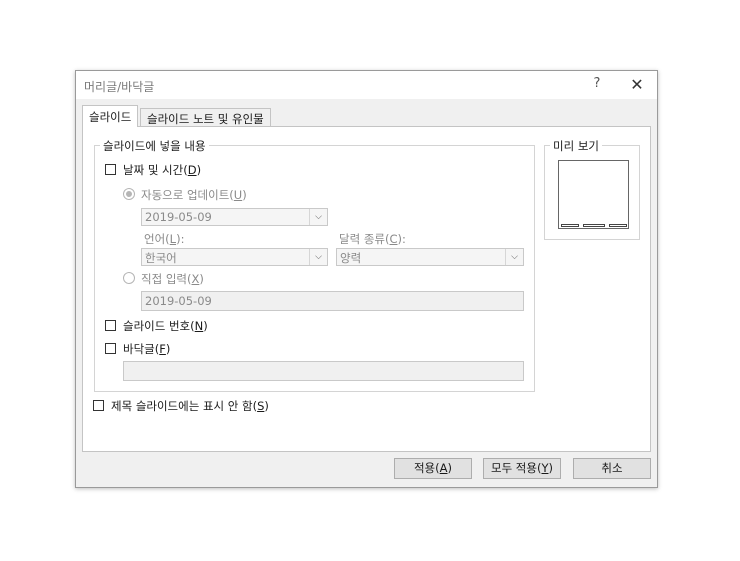 The image size is (740, 561). What do you see at coordinates (323, 371) in the screenshot?
I see `footer-text-field` at bounding box center [323, 371].